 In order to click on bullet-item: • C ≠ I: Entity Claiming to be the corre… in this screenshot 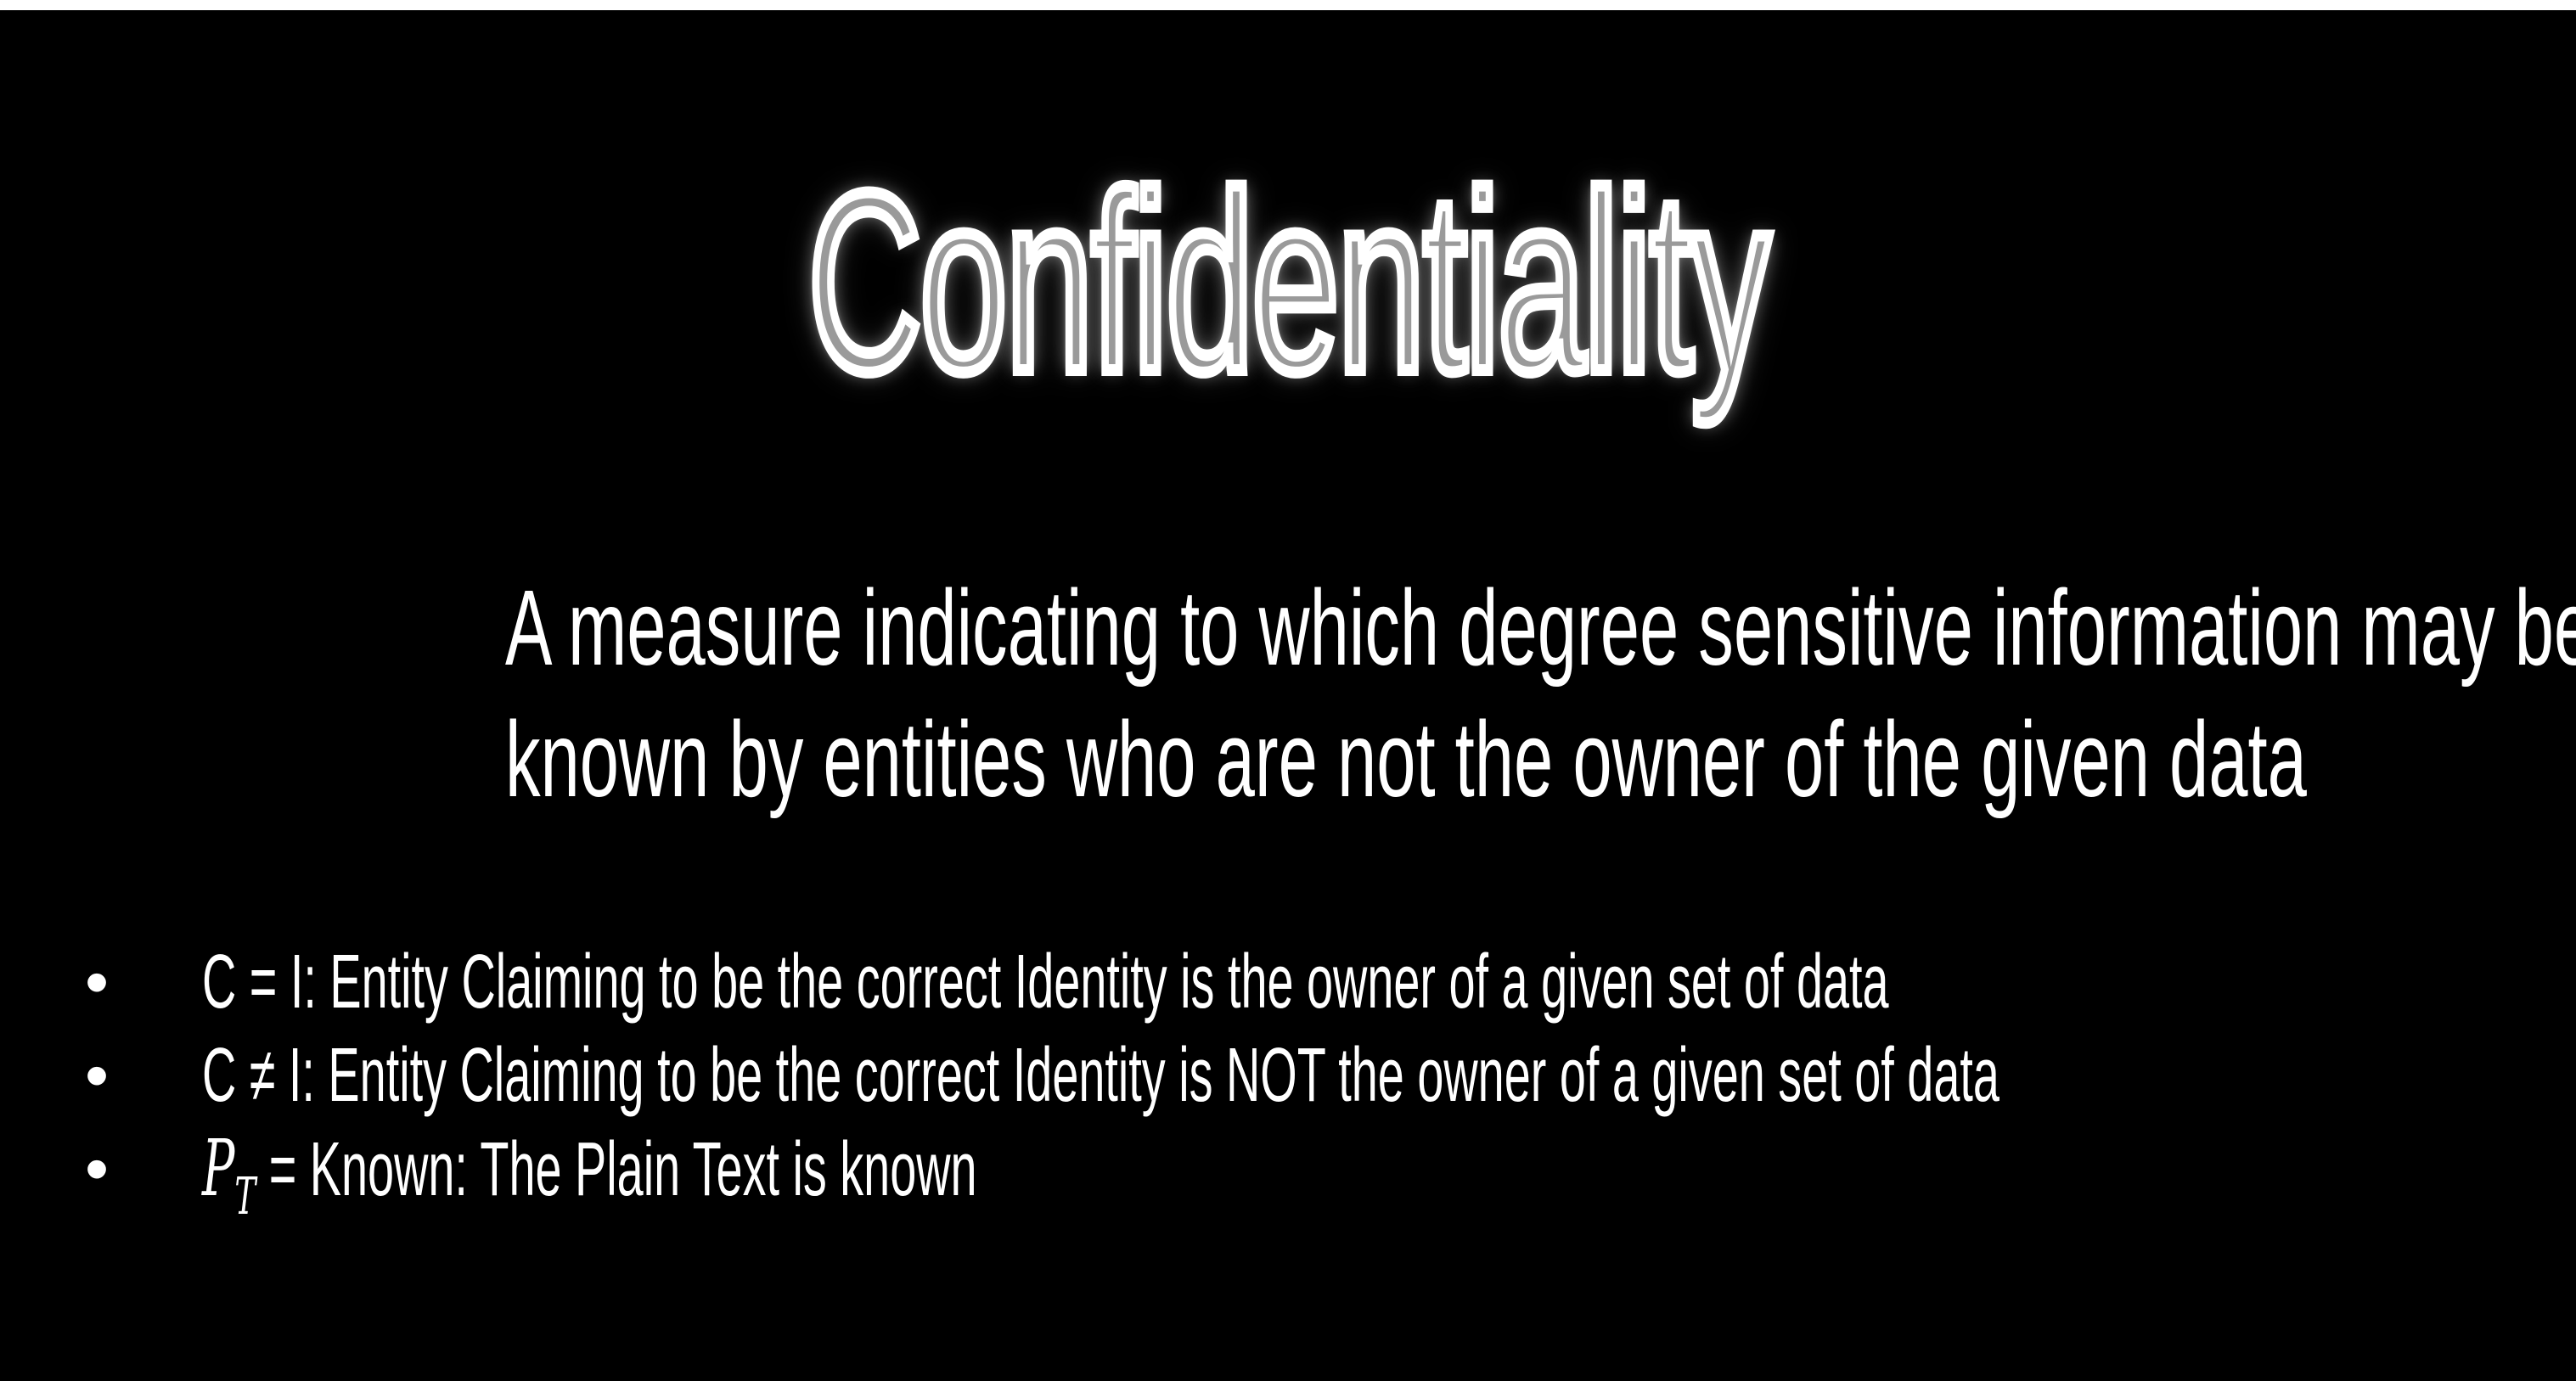, I will do `click(1273, 1075)`.